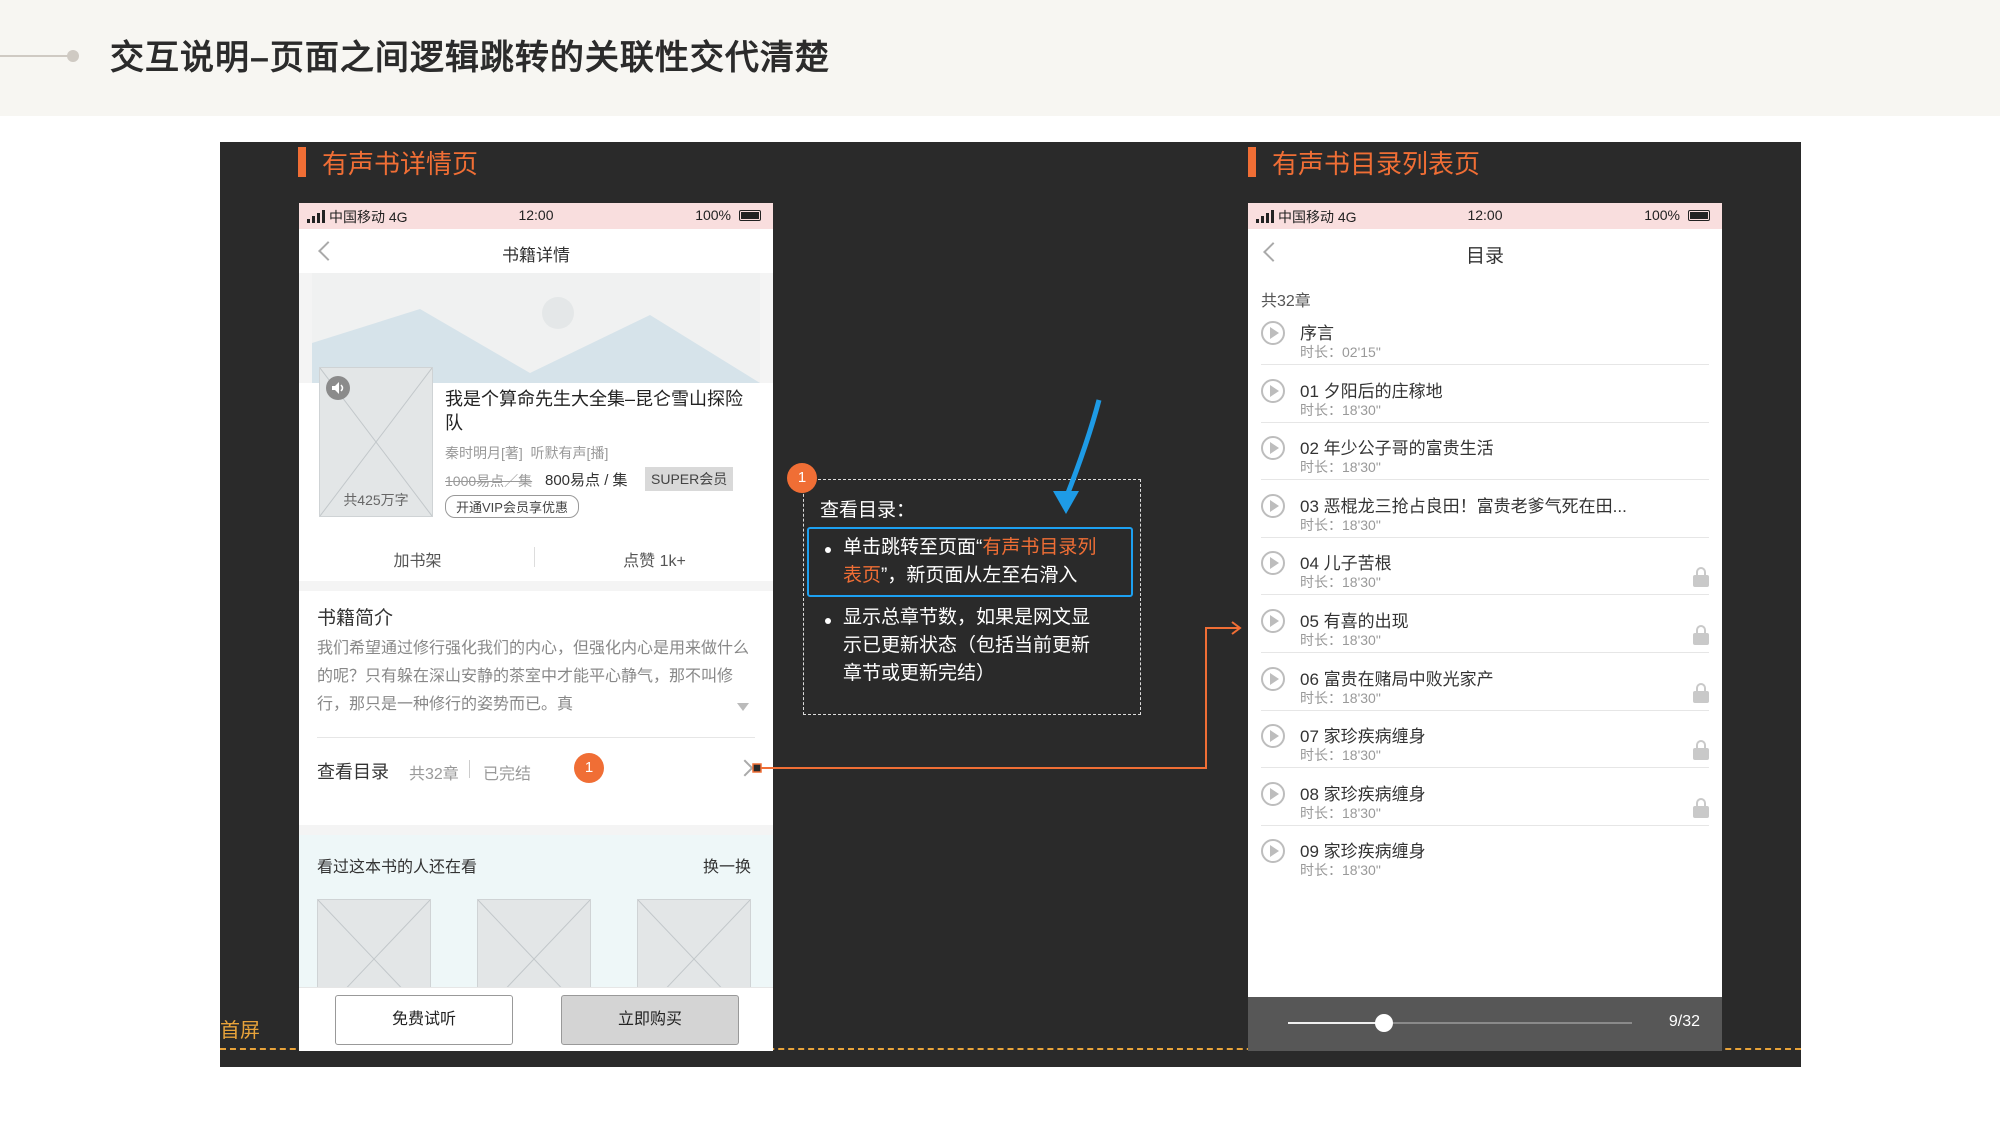  Describe the element at coordinates (1485, 1024) in the screenshot. I see `player-bar: 9/32` at that location.